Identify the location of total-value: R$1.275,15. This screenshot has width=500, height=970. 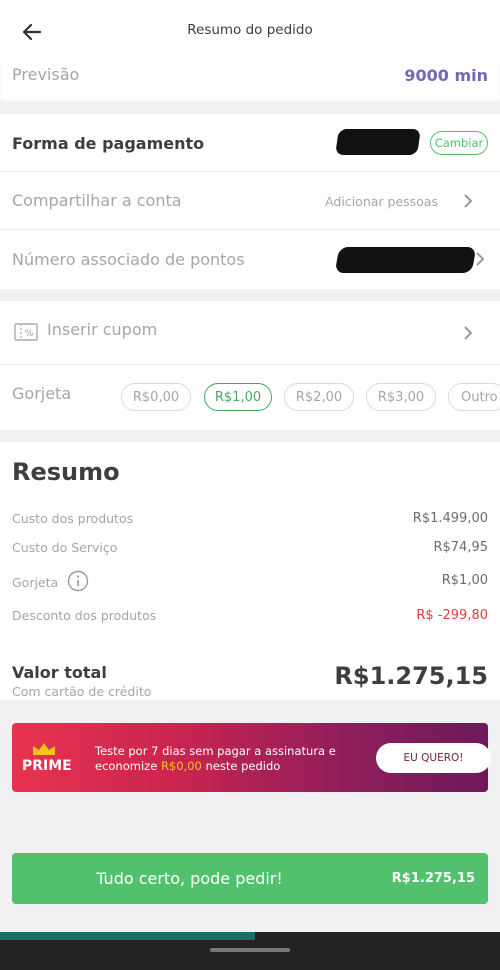
(411, 676).